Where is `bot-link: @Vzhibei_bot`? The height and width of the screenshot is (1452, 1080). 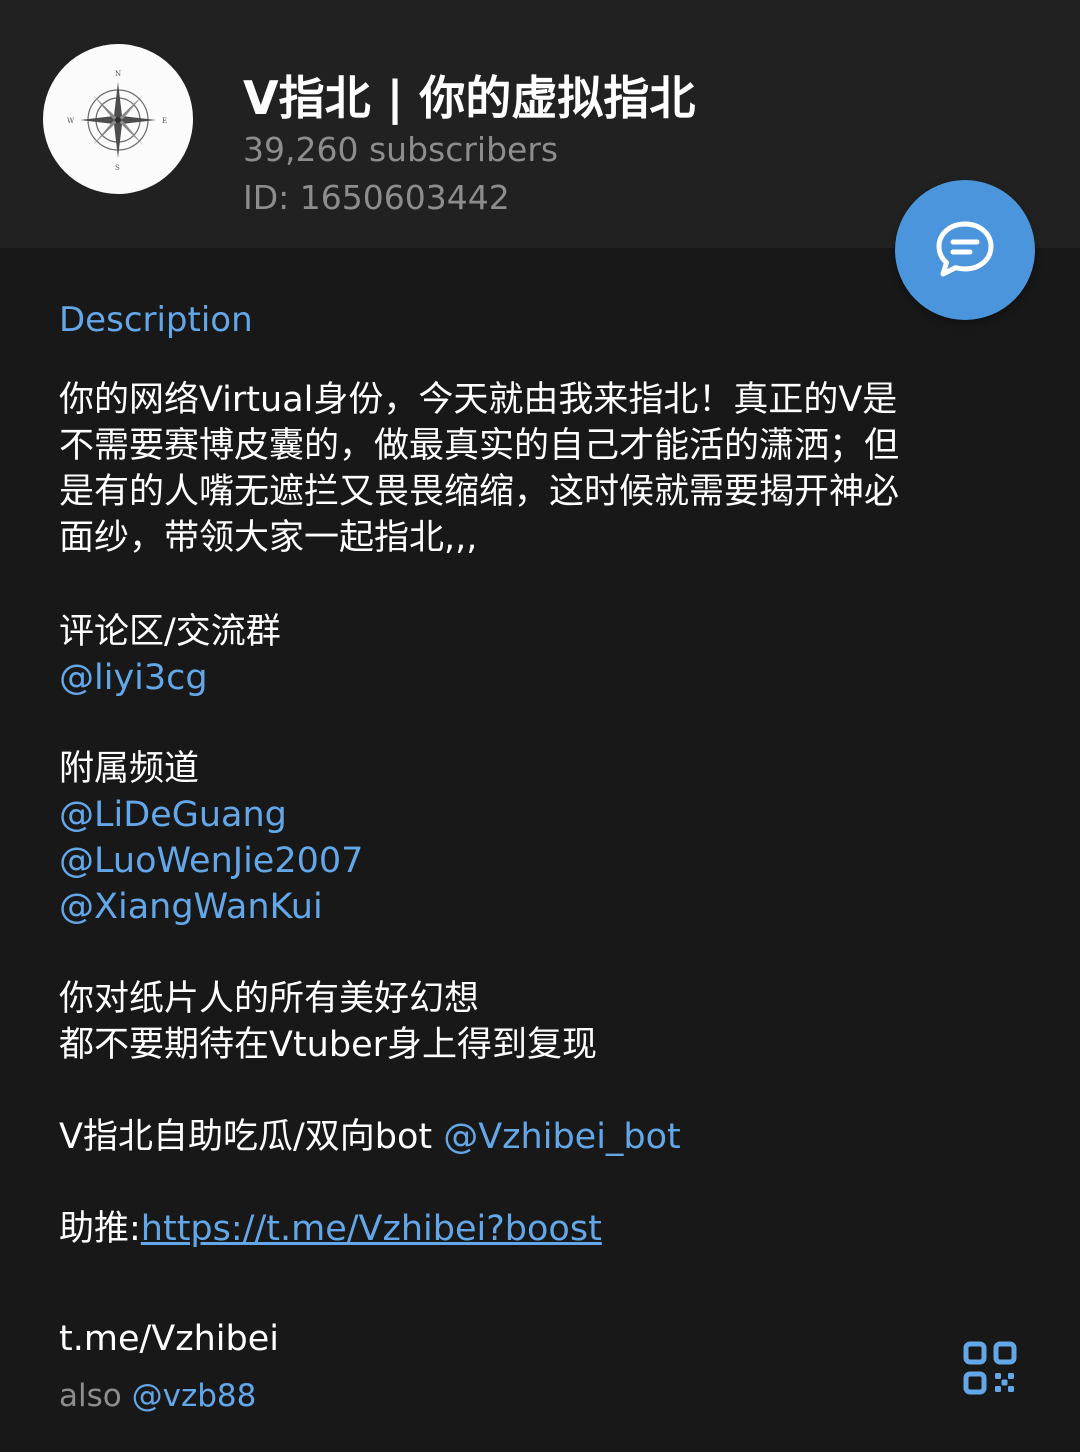
bot-link: @Vzhibei_bot is located at coordinates (562, 1137).